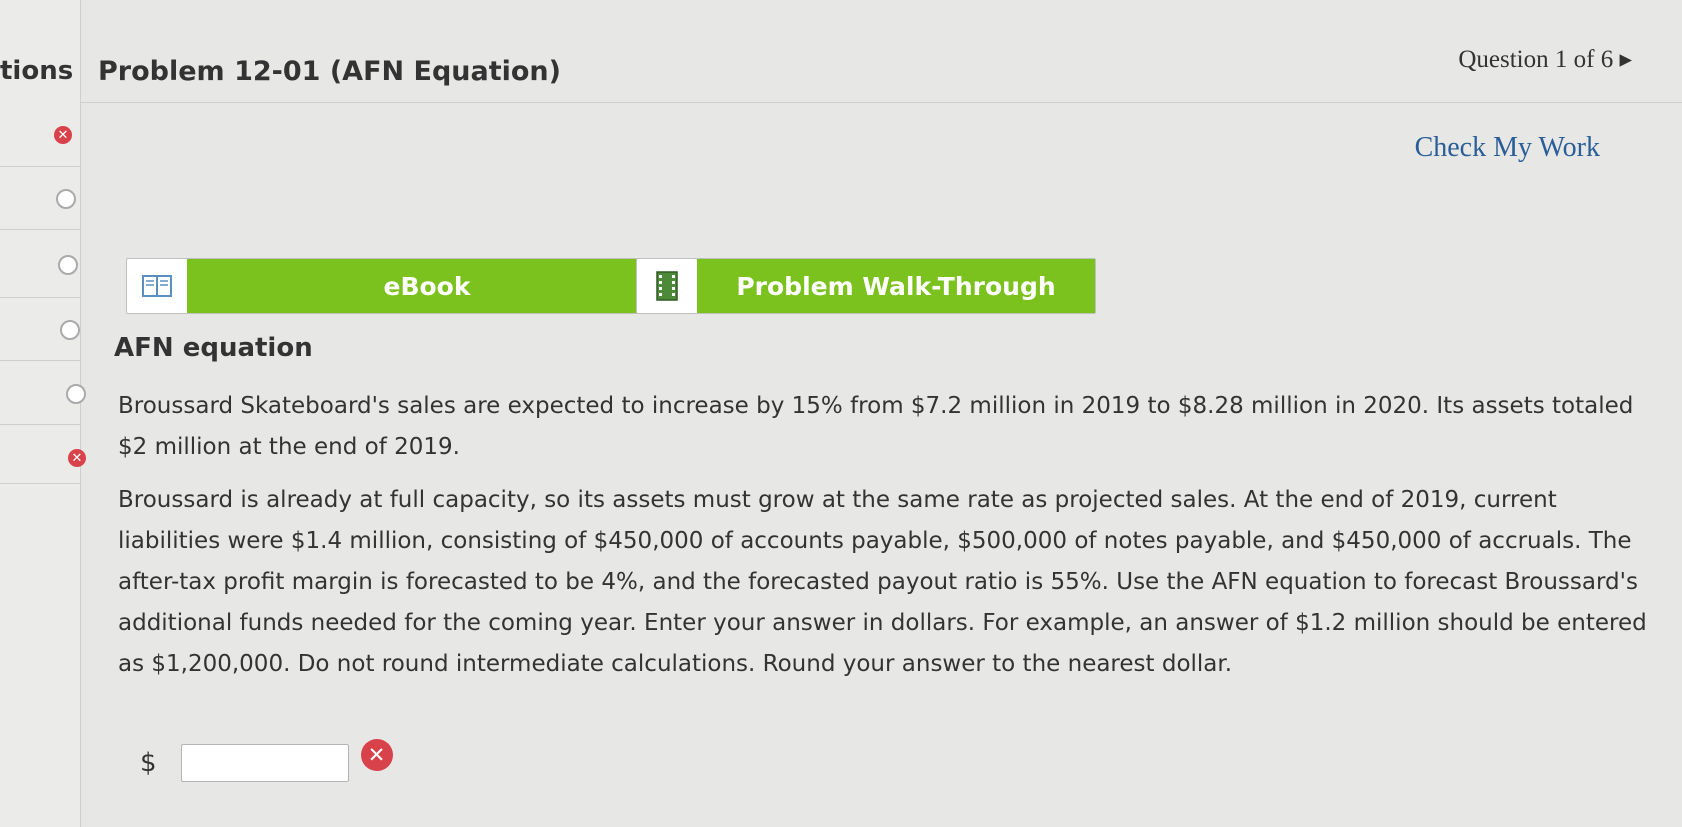  What do you see at coordinates (264, 763) in the screenshot?
I see `answer-input` at bounding box center [264, 763].